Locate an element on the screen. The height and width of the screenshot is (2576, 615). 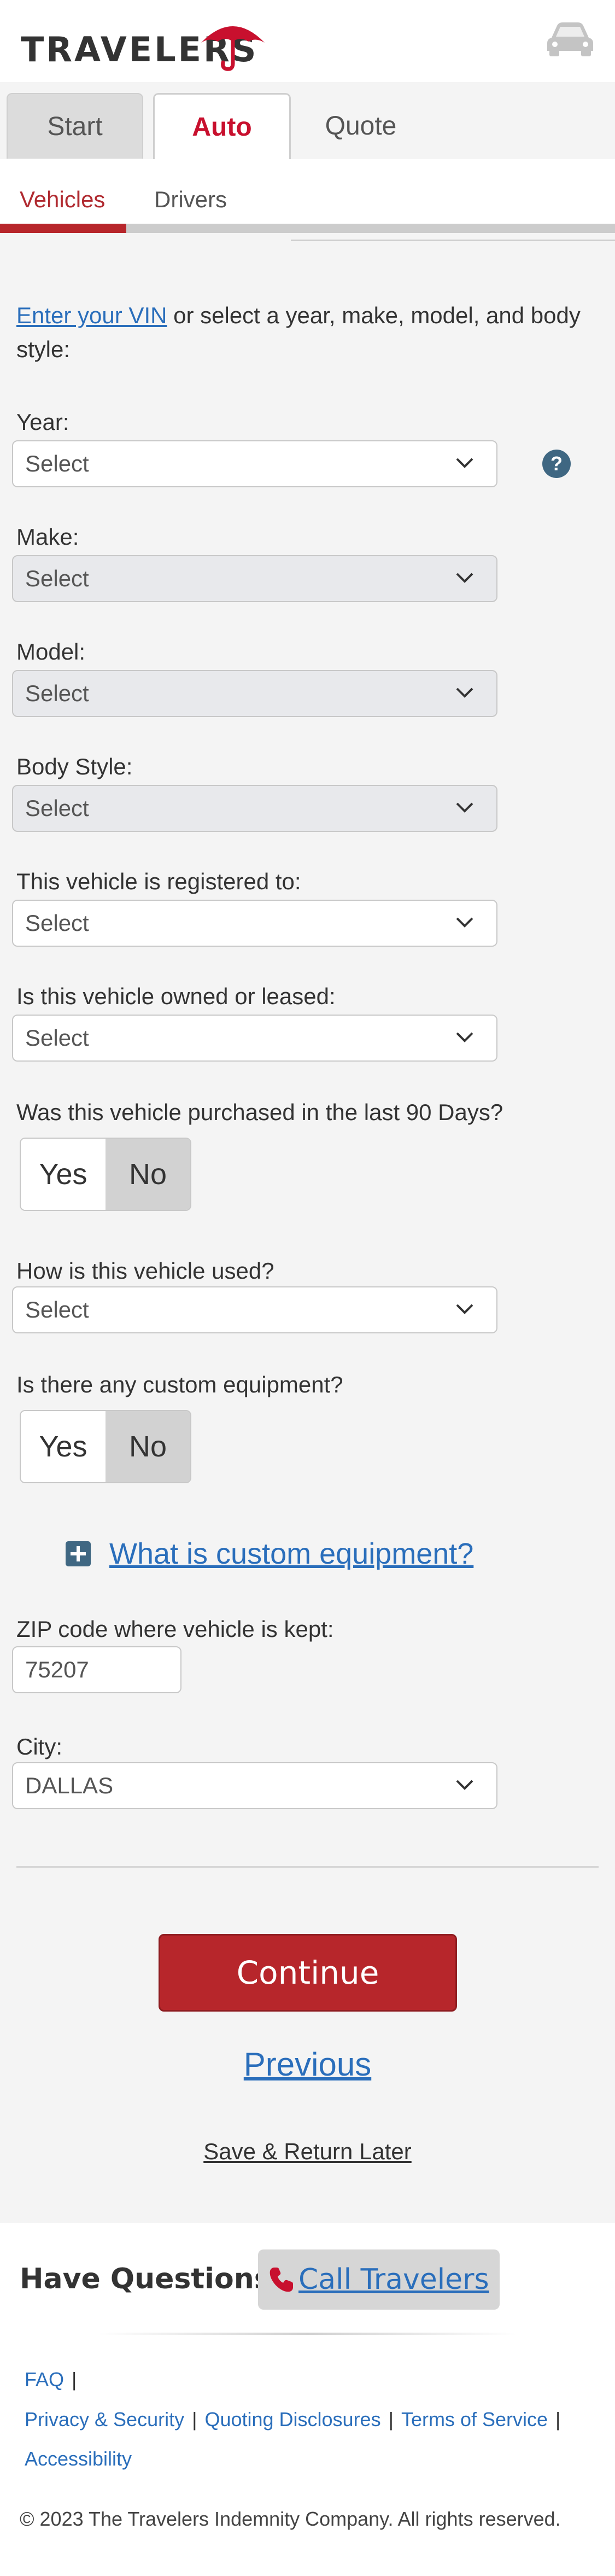
form-divider is located at coordinates (307, 1867).